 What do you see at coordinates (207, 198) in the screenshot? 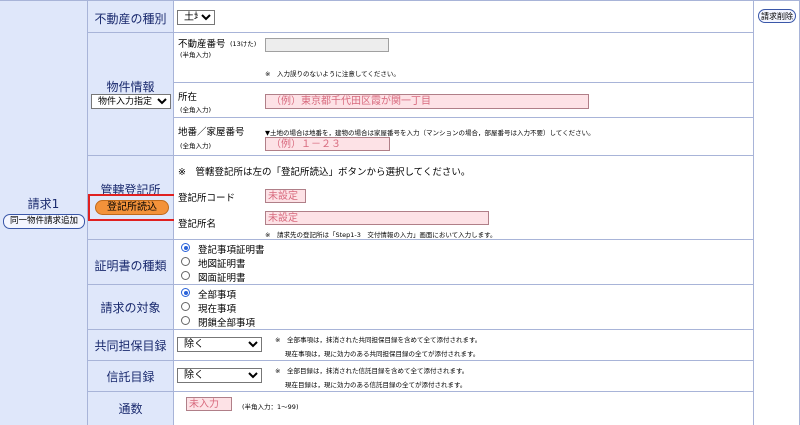
I see `registry-code-label: 登記所コード` at bounding box center [207, 198].